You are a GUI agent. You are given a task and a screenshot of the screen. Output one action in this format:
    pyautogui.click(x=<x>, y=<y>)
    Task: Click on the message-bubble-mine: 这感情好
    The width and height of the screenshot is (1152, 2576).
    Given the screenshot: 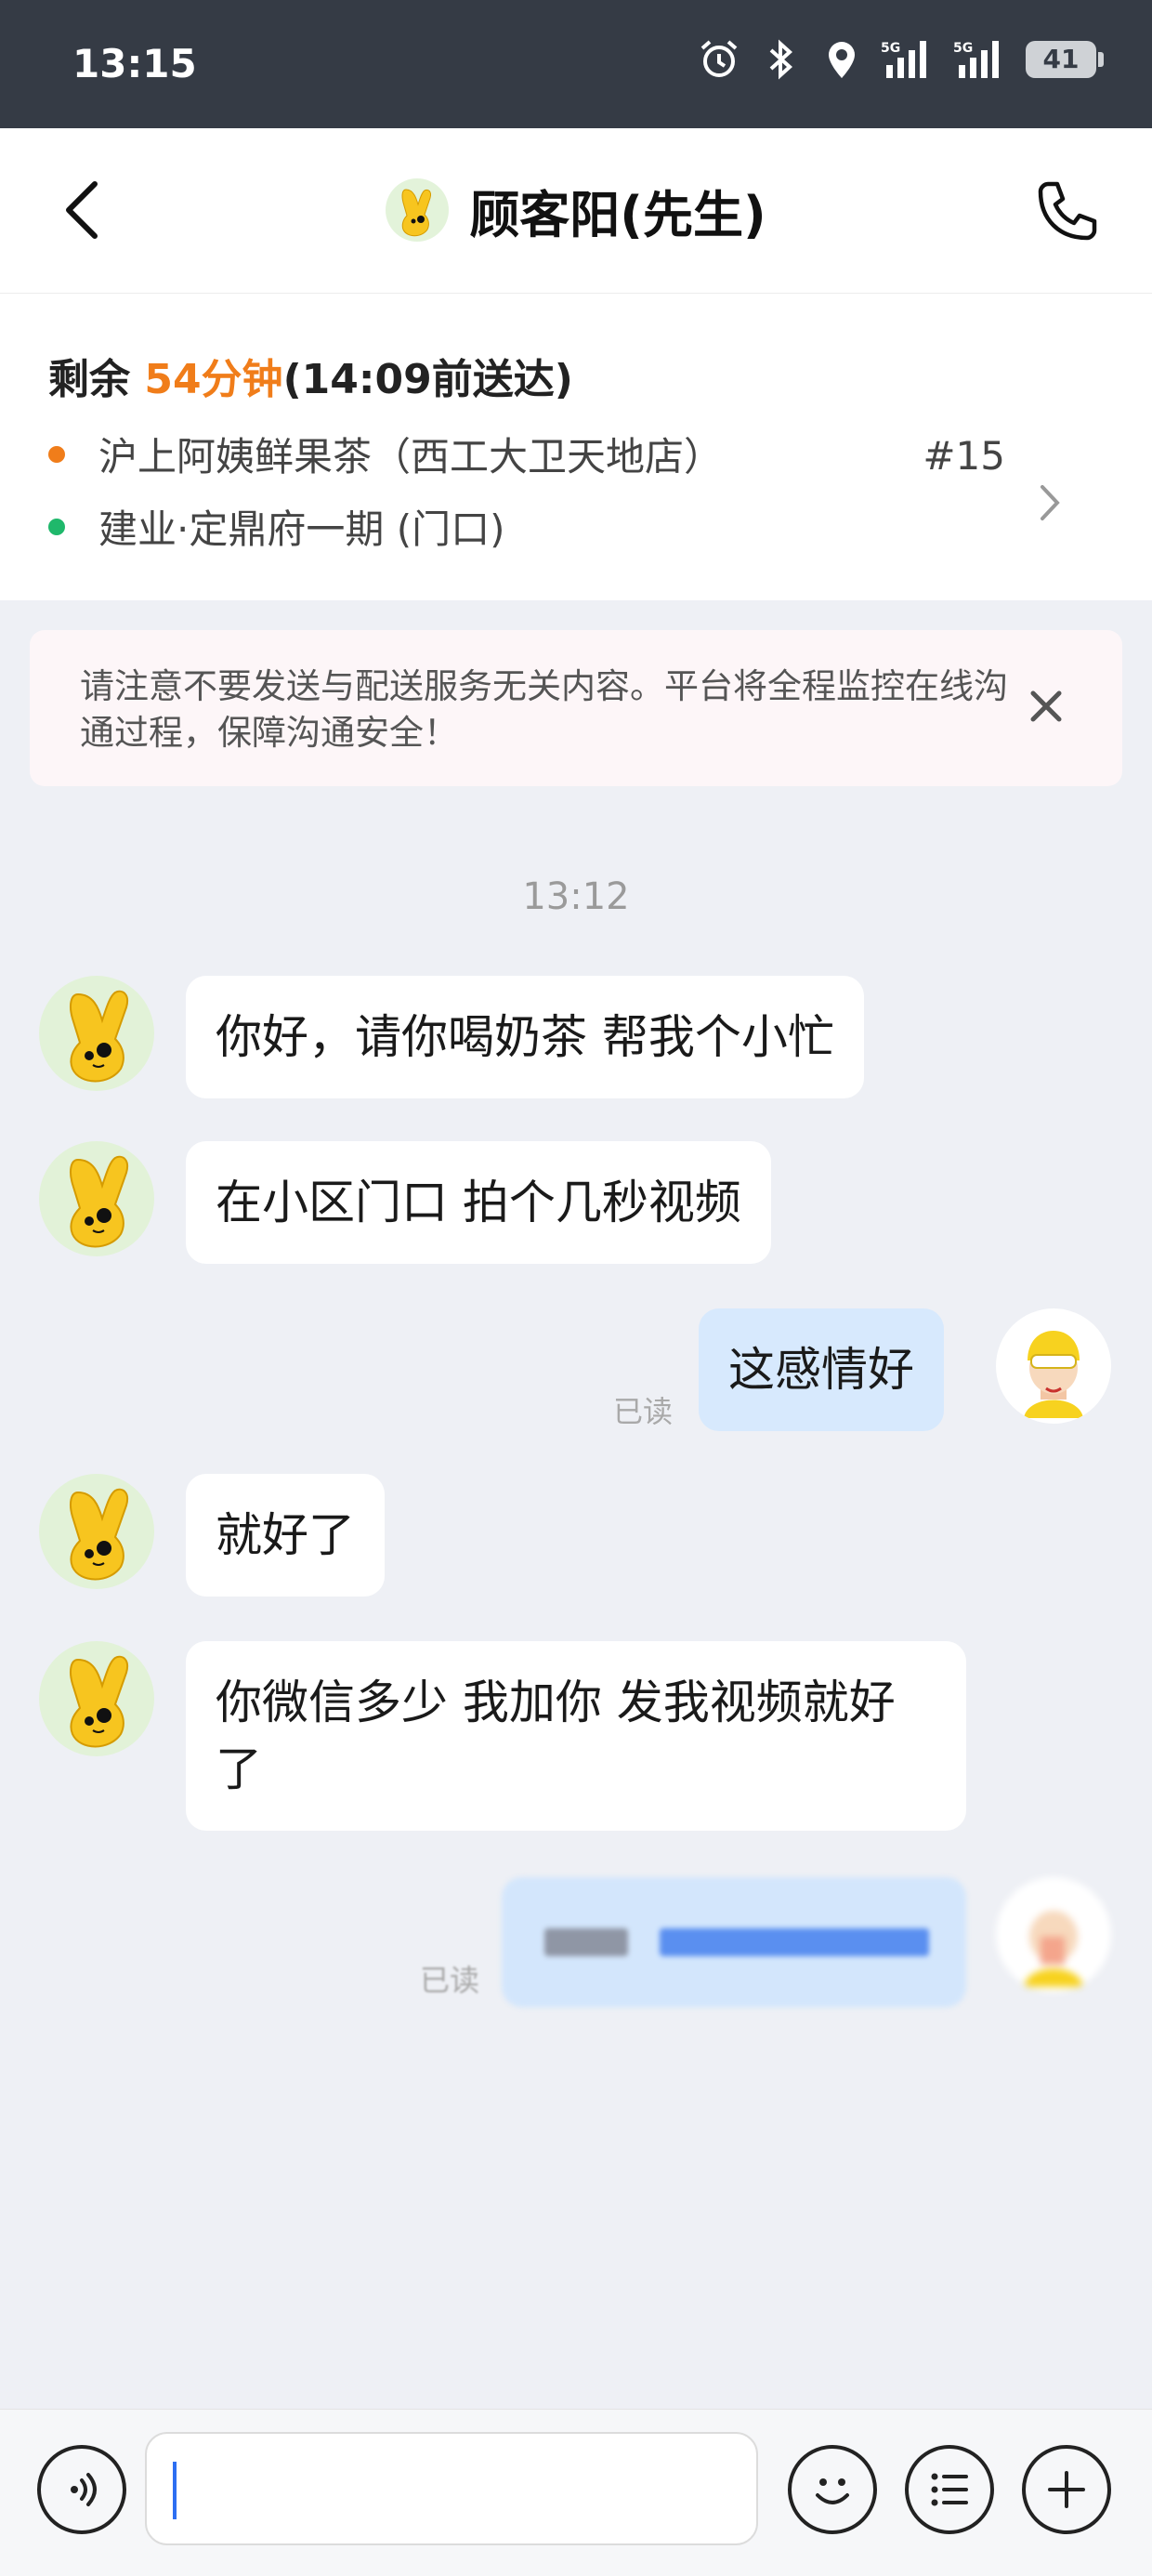 What is the action you would take?
    pyautogui.click(x=821, y=1369)
    